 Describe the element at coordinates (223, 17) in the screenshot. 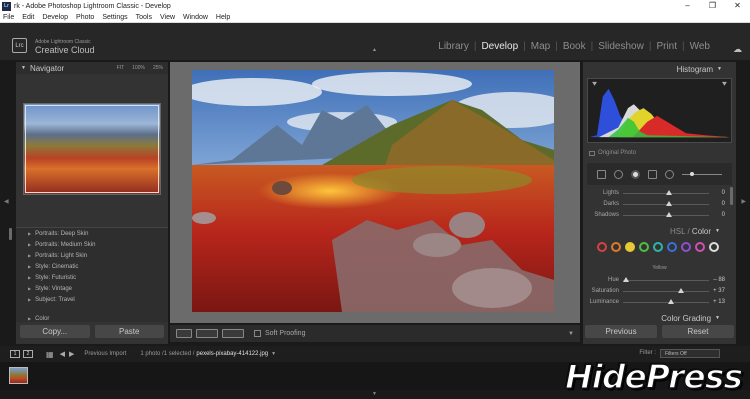

I see `menu-help: Help` at that location.